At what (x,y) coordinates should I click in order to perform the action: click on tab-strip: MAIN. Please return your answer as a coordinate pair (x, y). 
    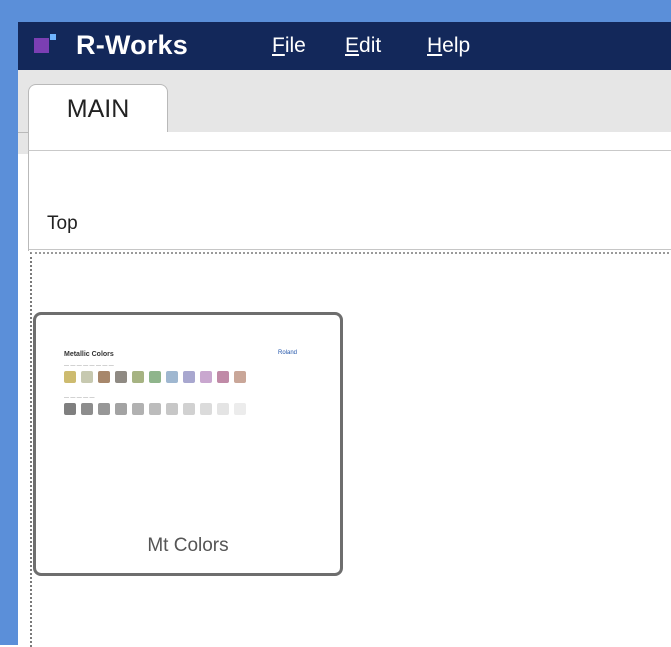
    Looking at the image, I should click on (344, 112).